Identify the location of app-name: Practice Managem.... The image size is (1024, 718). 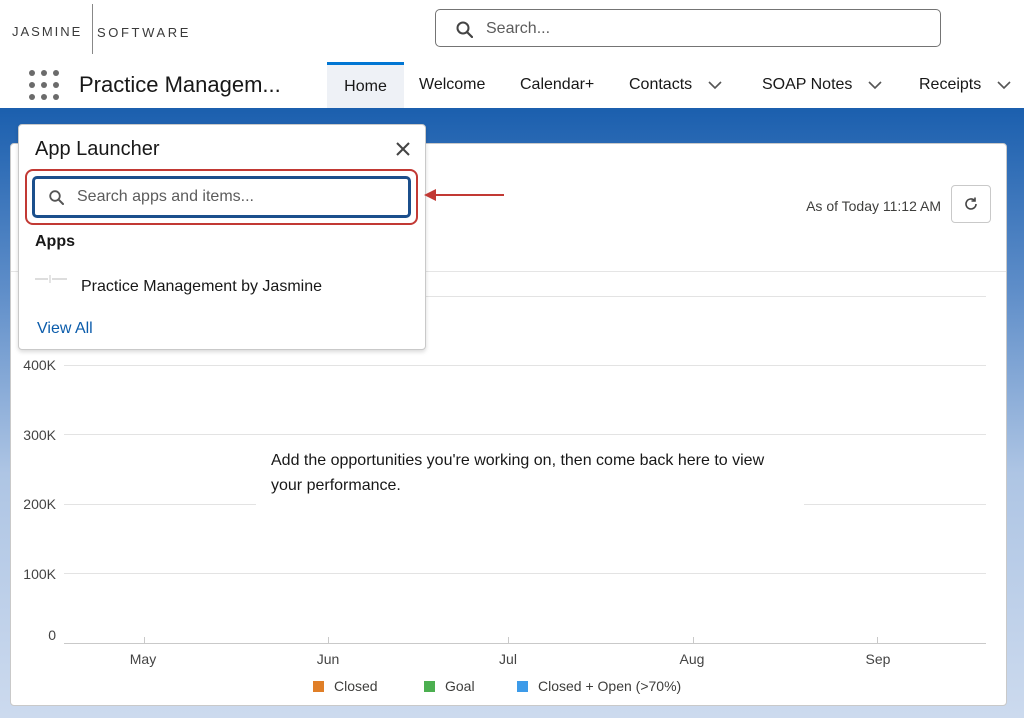
(180, 84).